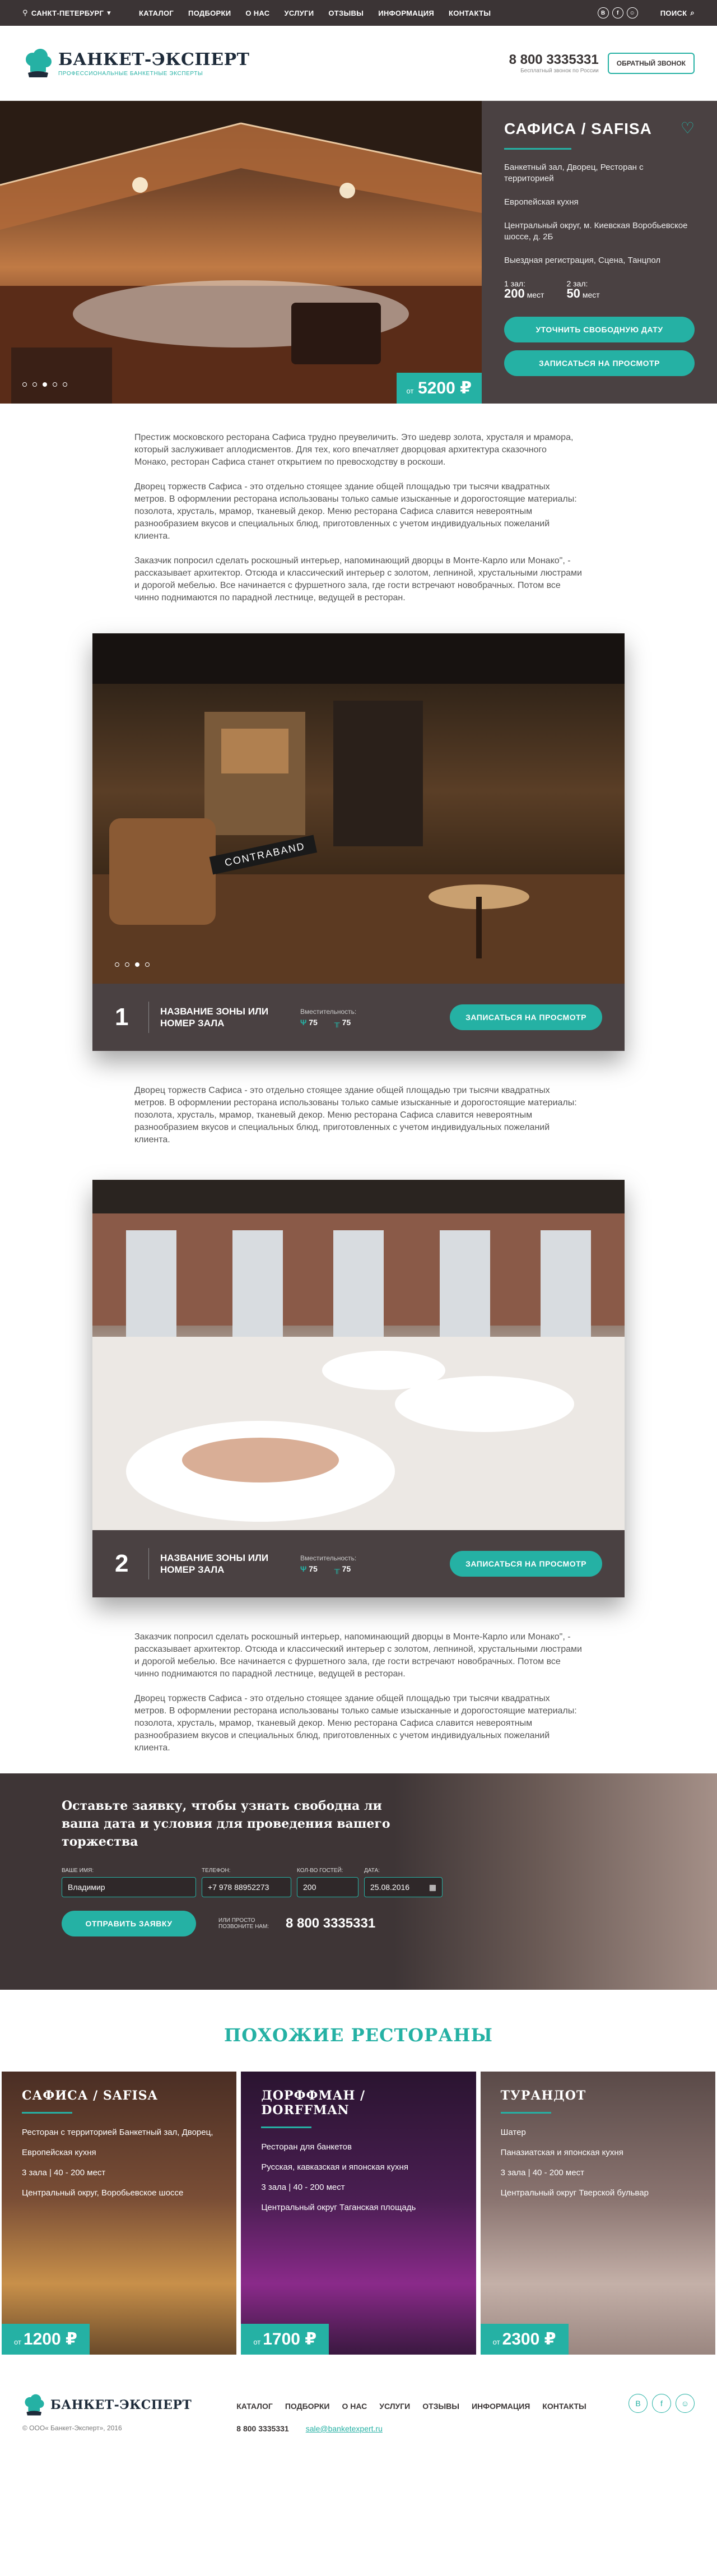  I want to click on hall-2: 2 зал: 50 мест, so click(582, 289).